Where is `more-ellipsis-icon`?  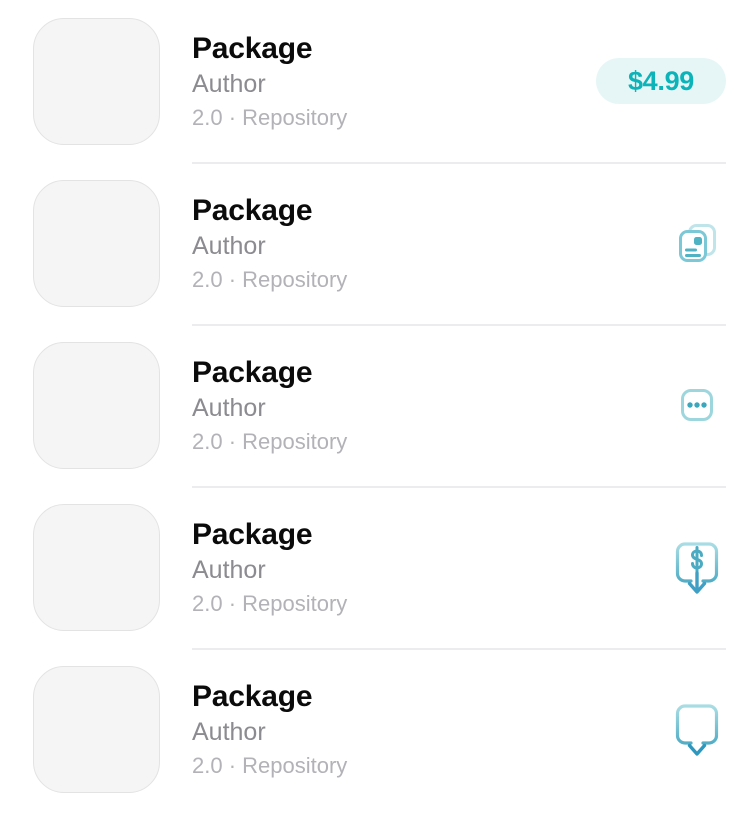
more-ellipsis-icon is located at coordinates (697, 405).